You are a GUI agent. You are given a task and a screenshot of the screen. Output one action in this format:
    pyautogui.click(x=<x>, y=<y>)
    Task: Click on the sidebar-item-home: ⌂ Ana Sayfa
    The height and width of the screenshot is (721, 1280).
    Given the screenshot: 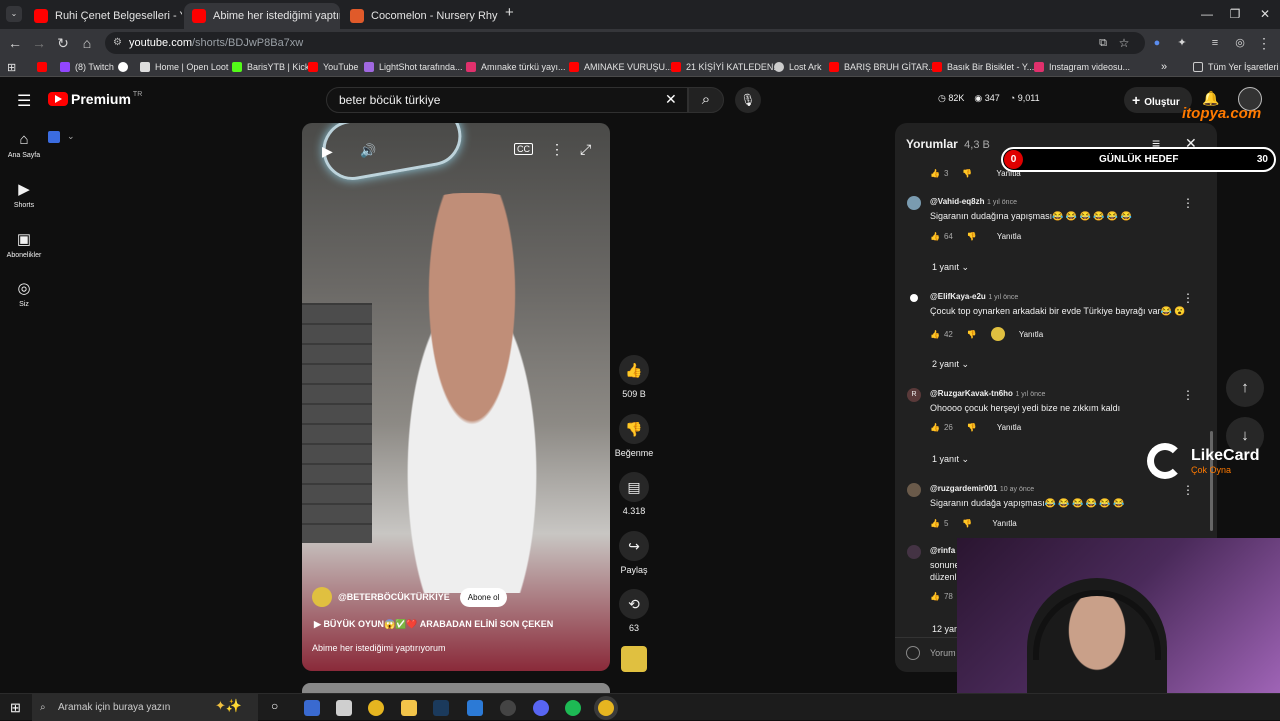 What is the action you would take?
    pyautogui.click(x=24, y=145)
    